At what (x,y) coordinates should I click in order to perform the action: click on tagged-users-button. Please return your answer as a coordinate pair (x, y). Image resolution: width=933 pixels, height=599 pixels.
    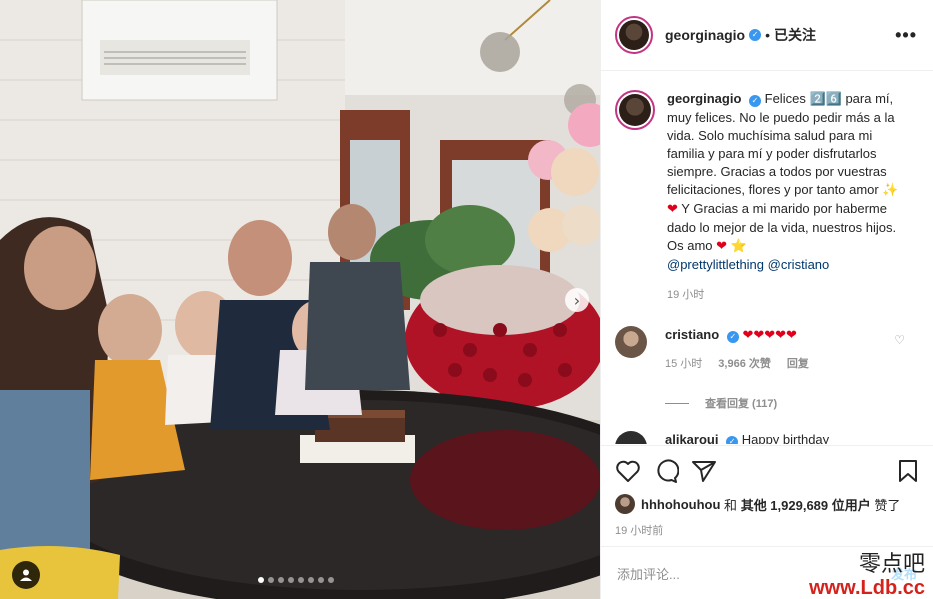
    Looking at the image, I should click on (26, 575).